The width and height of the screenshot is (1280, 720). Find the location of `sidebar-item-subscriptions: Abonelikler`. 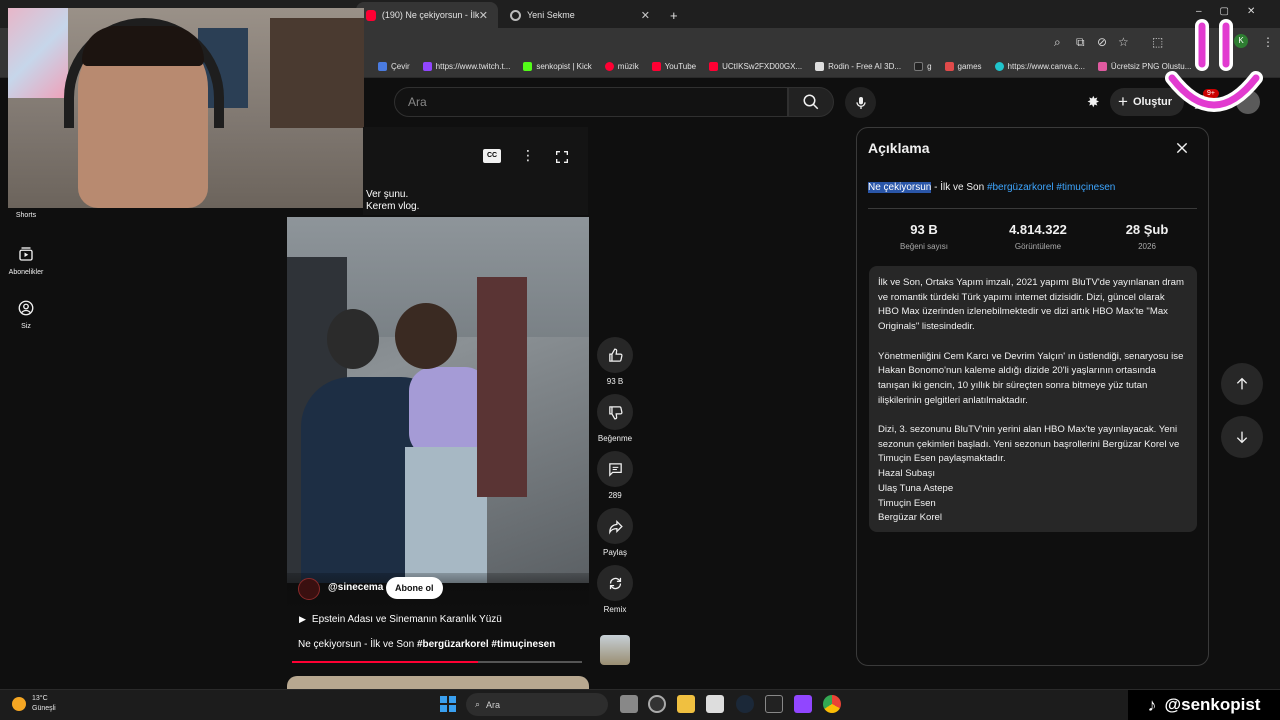

sidebar-item-subscriptions: Abonelikler is located at coordinates (26, 260).